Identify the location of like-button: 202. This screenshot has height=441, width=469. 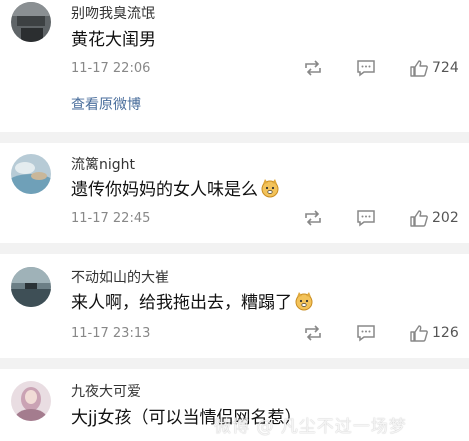
(434, 218).